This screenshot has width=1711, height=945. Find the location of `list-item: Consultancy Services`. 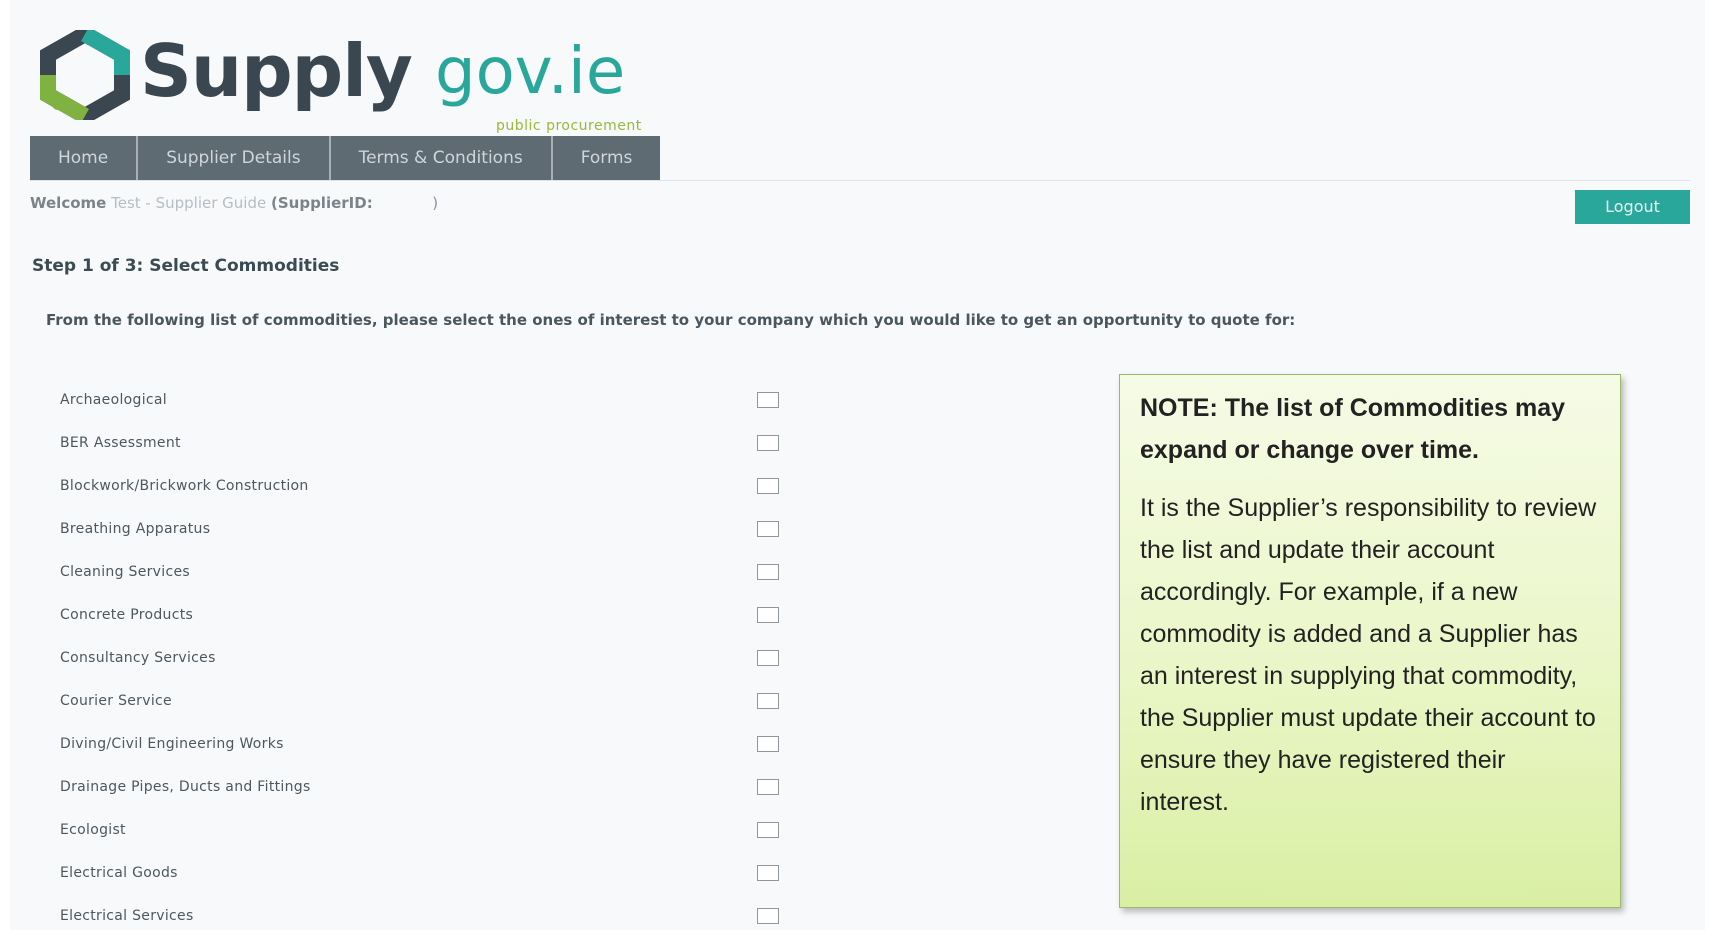

list-item: Consultancy Services is located at coordinates (430, 665).